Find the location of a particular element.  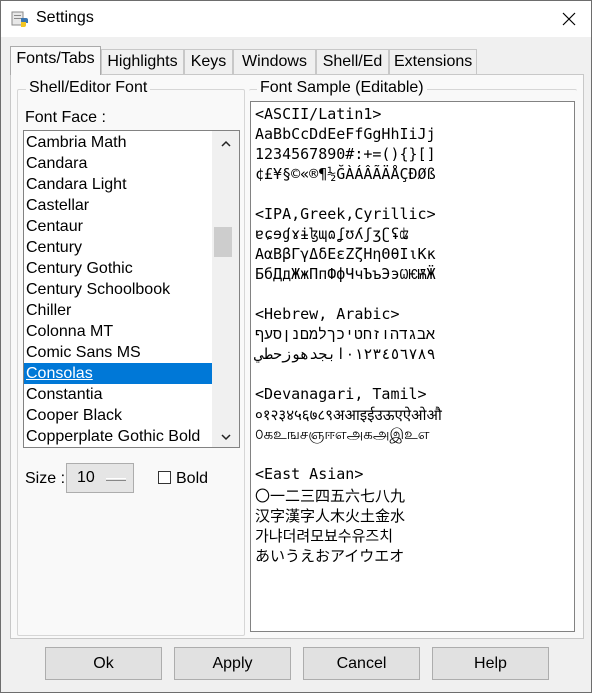

font-group-title: Shell/Editor Font is located at coordinates (88, 88).